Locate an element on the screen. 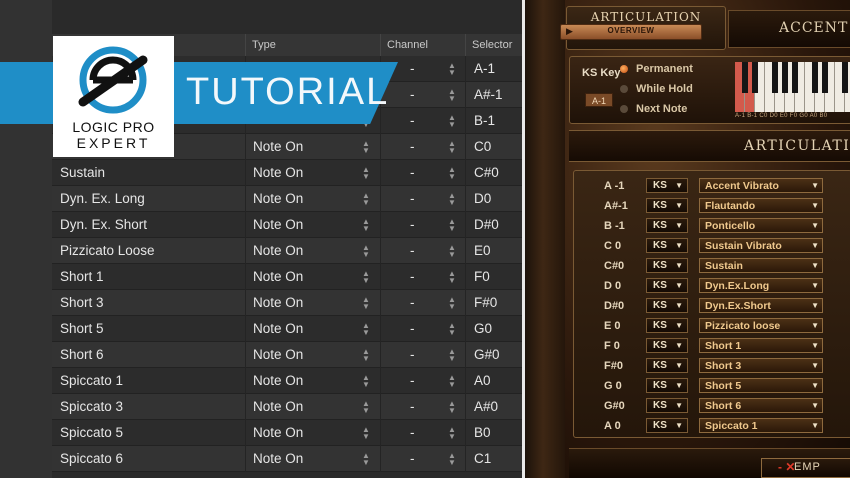  table-row: Pizzicato Loose Note On ▲ ▼ - ▲ ▼ E0 is located at coordinates (287, 251).